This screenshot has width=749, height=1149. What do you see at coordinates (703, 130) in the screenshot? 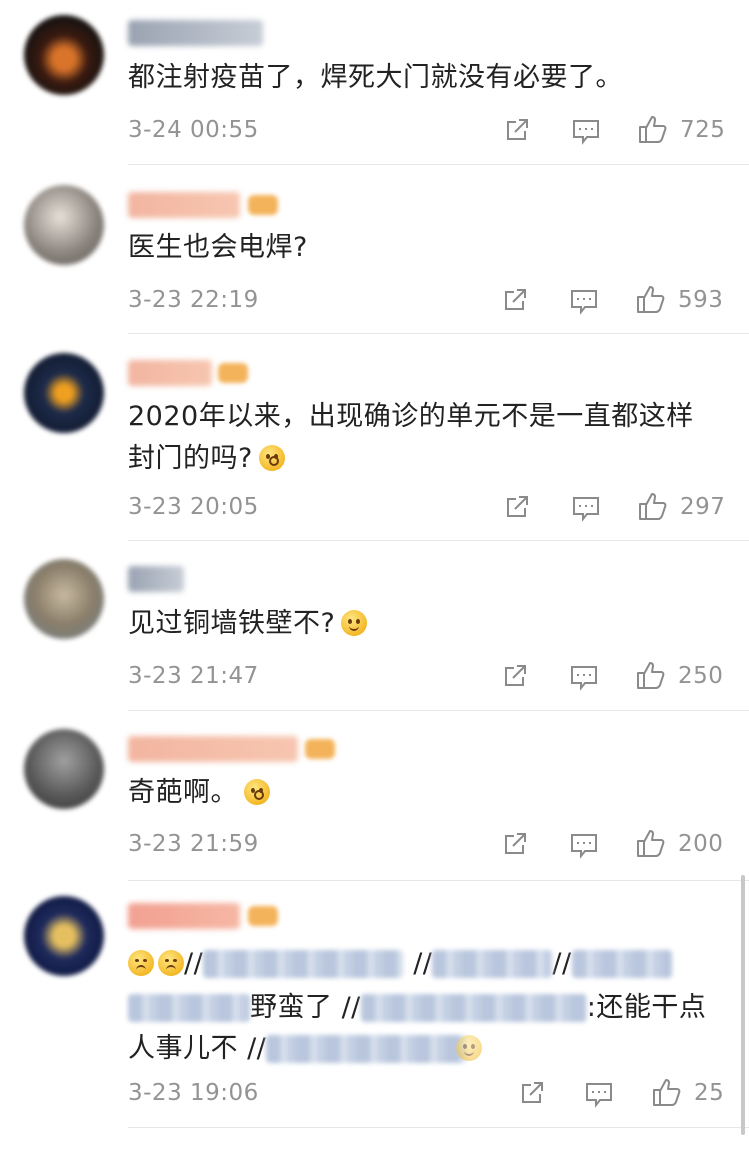
I see `like-count: 725` at bounding box center [703, 130].